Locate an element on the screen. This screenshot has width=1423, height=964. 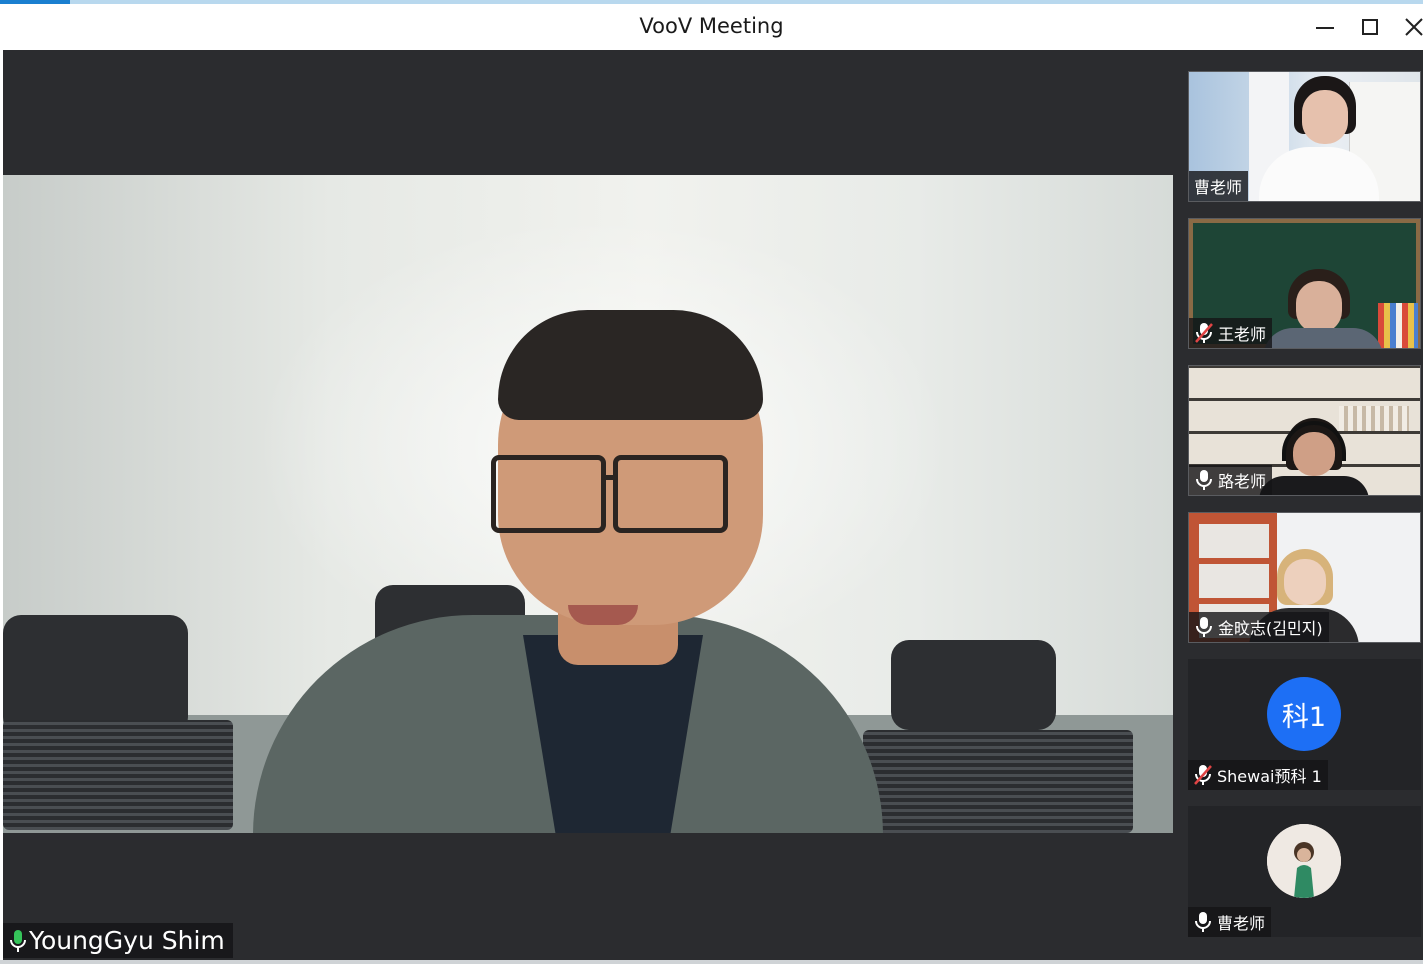
minimize-icon is located at coordinates (1325, 28).